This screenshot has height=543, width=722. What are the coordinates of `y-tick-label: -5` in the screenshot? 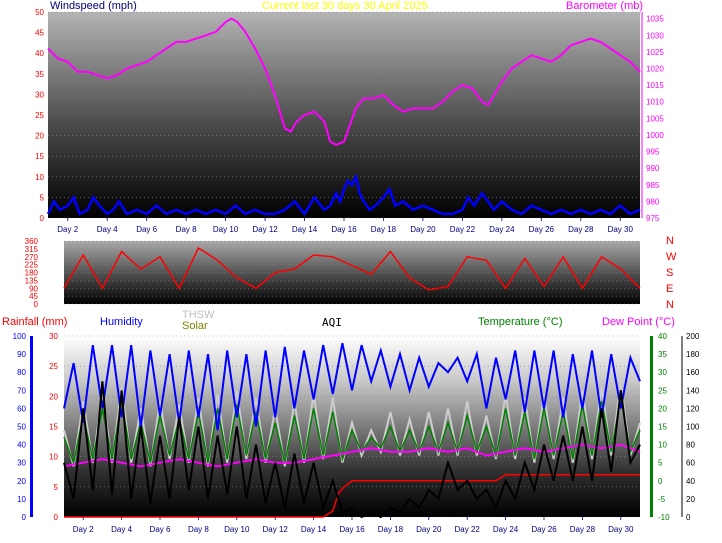 It's located at (662, 499).